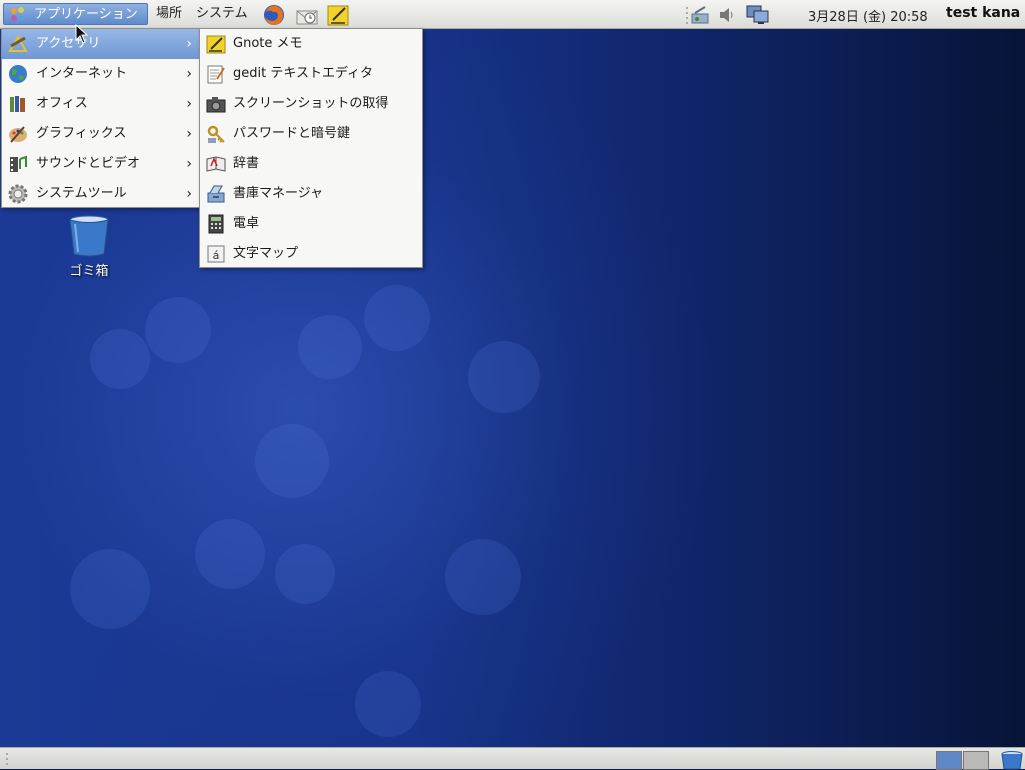  Describe the element at coordinates (216, 44) in the screenshot. I see `gnote-note-icon` at that location.